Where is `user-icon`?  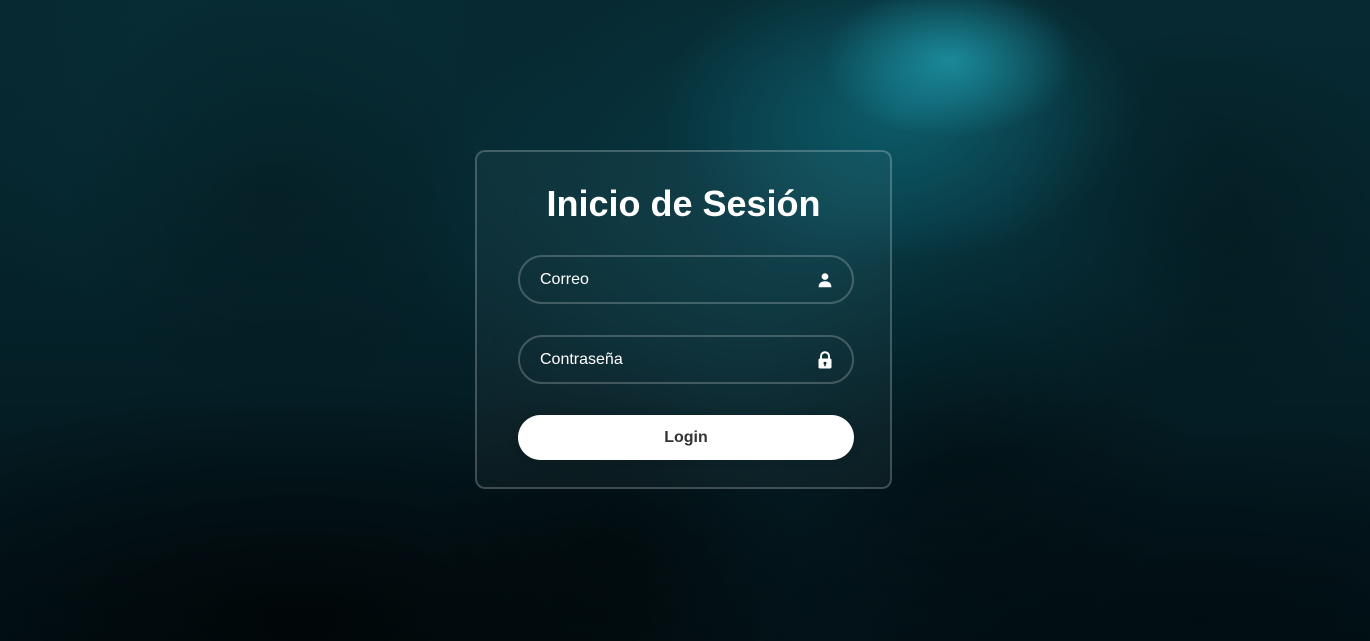 user-icon is located at coordinates (825, 280).